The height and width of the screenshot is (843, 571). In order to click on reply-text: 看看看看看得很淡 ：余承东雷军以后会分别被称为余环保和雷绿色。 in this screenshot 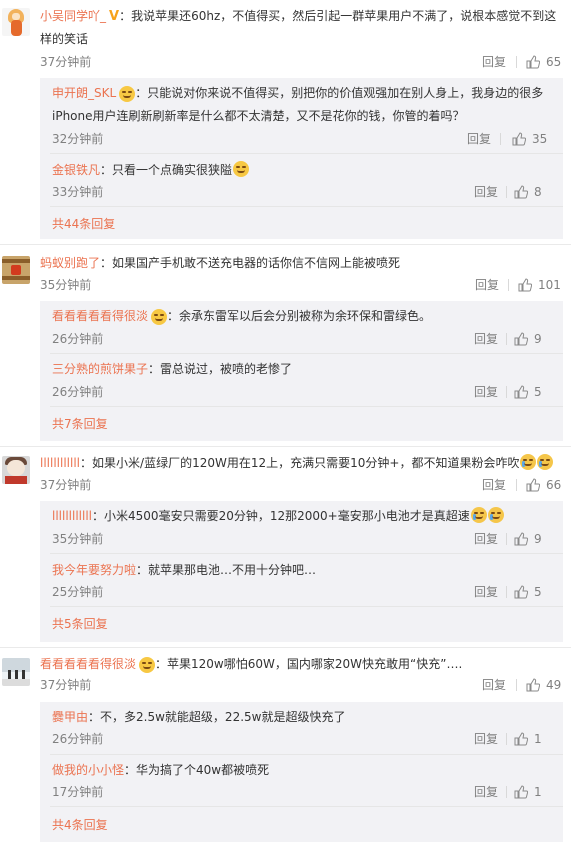, I will do `click(241, 317)`.